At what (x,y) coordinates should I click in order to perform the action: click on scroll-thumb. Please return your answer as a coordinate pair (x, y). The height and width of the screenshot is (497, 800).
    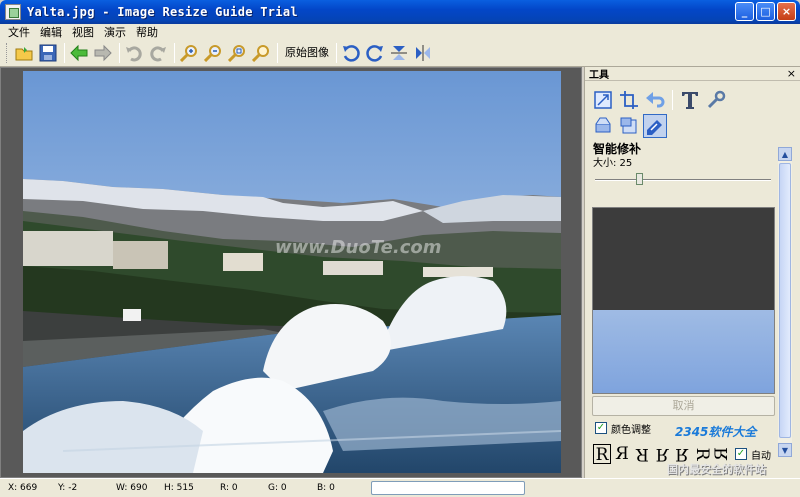
    Looking at the image, I should click on (785, 300).